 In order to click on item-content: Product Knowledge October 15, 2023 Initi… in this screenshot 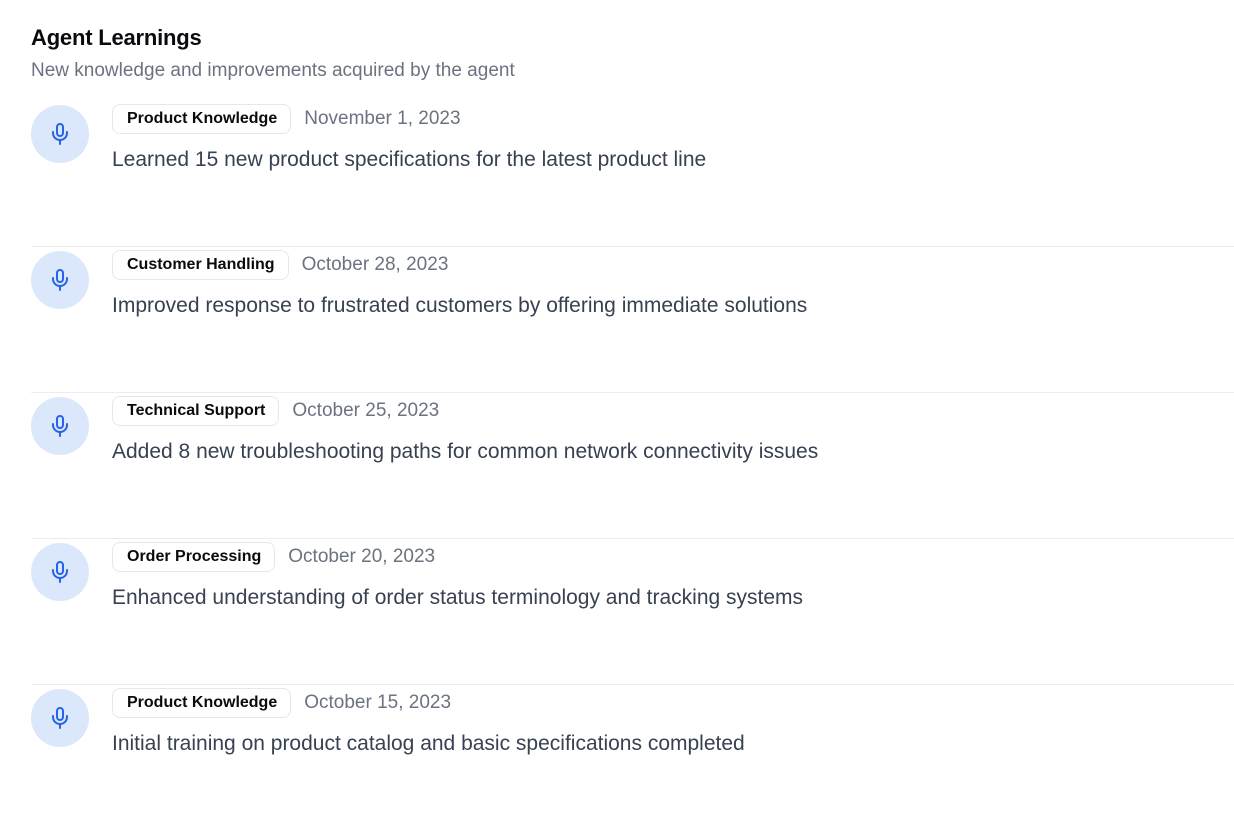, I will do `click(428, 722)`.